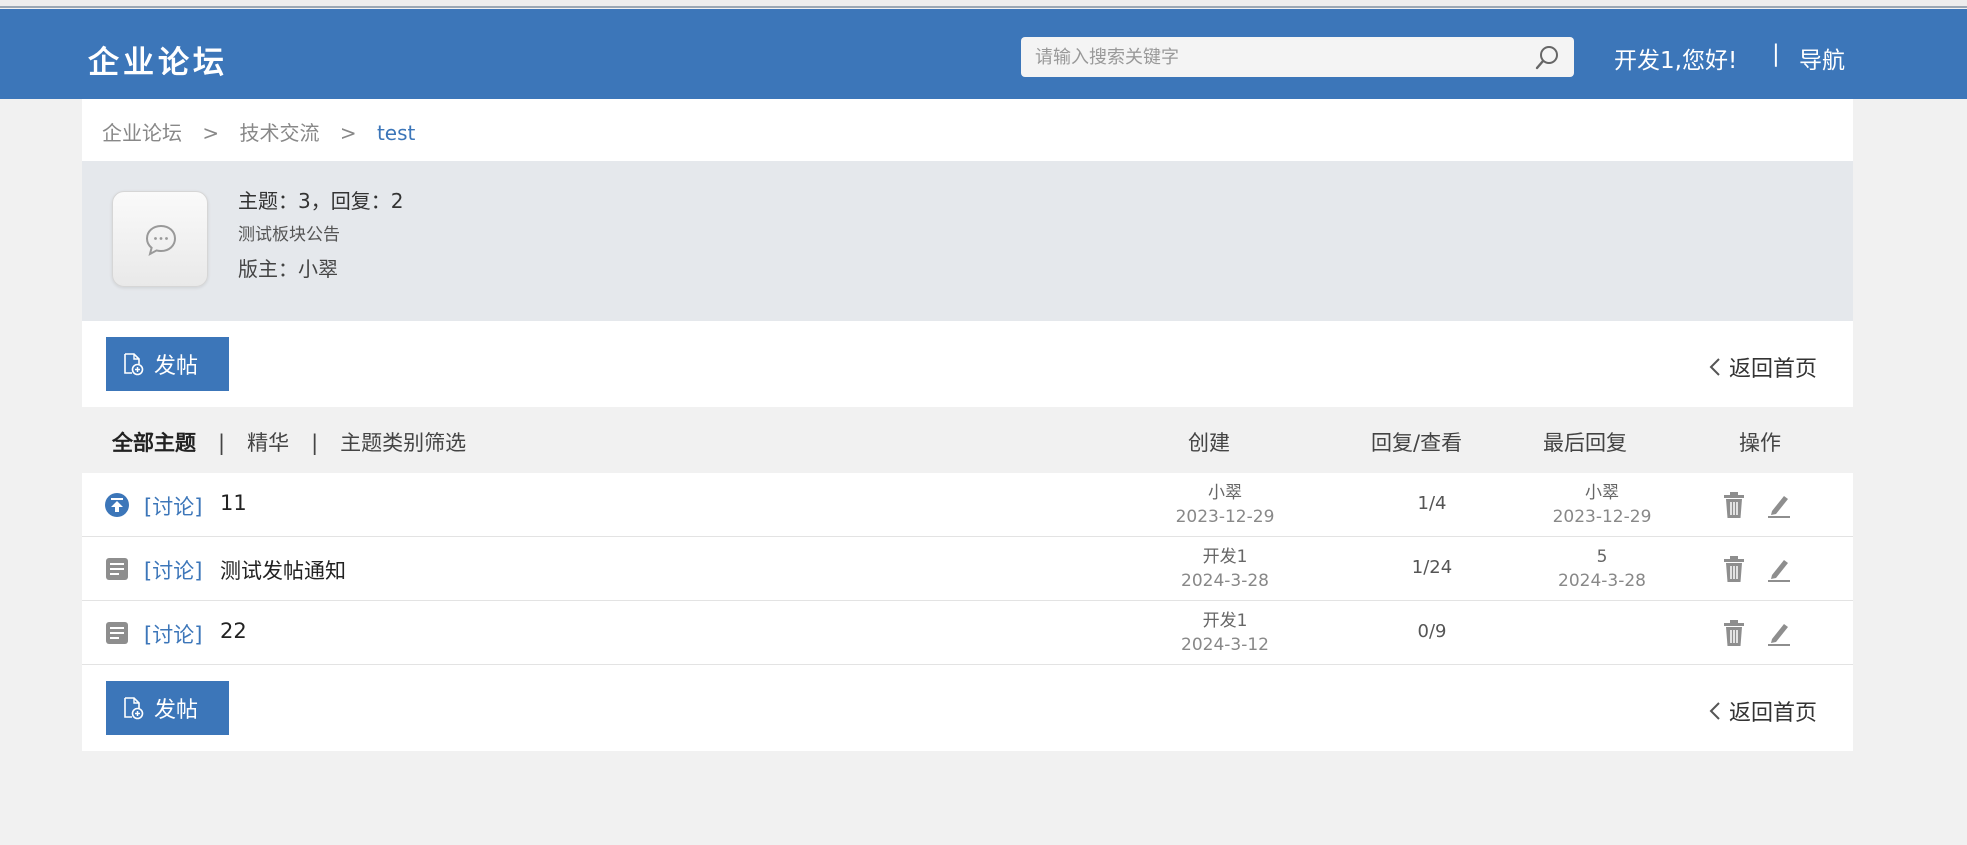 This screenshot has width=1967, height=845. What do you see at coordinates (1209, 443) in the screenshot?
I see `column-created: 创建` at bounding box center [1209, 443].